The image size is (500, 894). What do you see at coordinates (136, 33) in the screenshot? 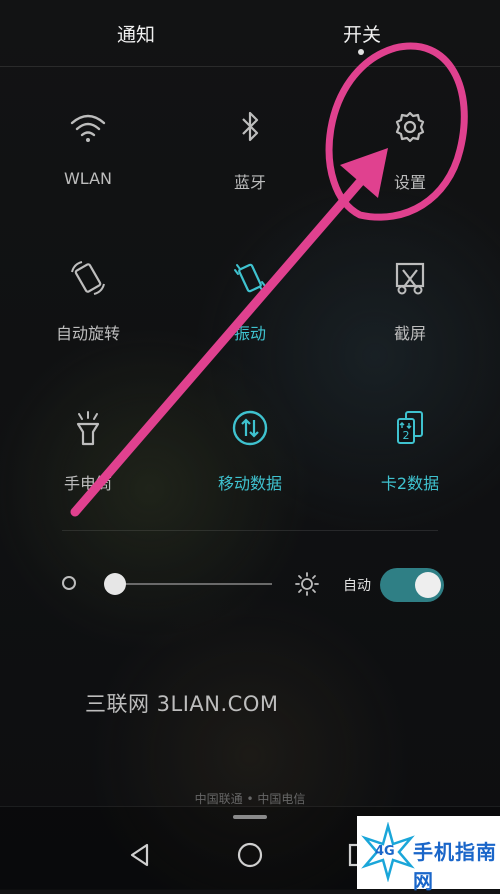
I see `tab-notifications: 通知` at bounding box center [136, 33].